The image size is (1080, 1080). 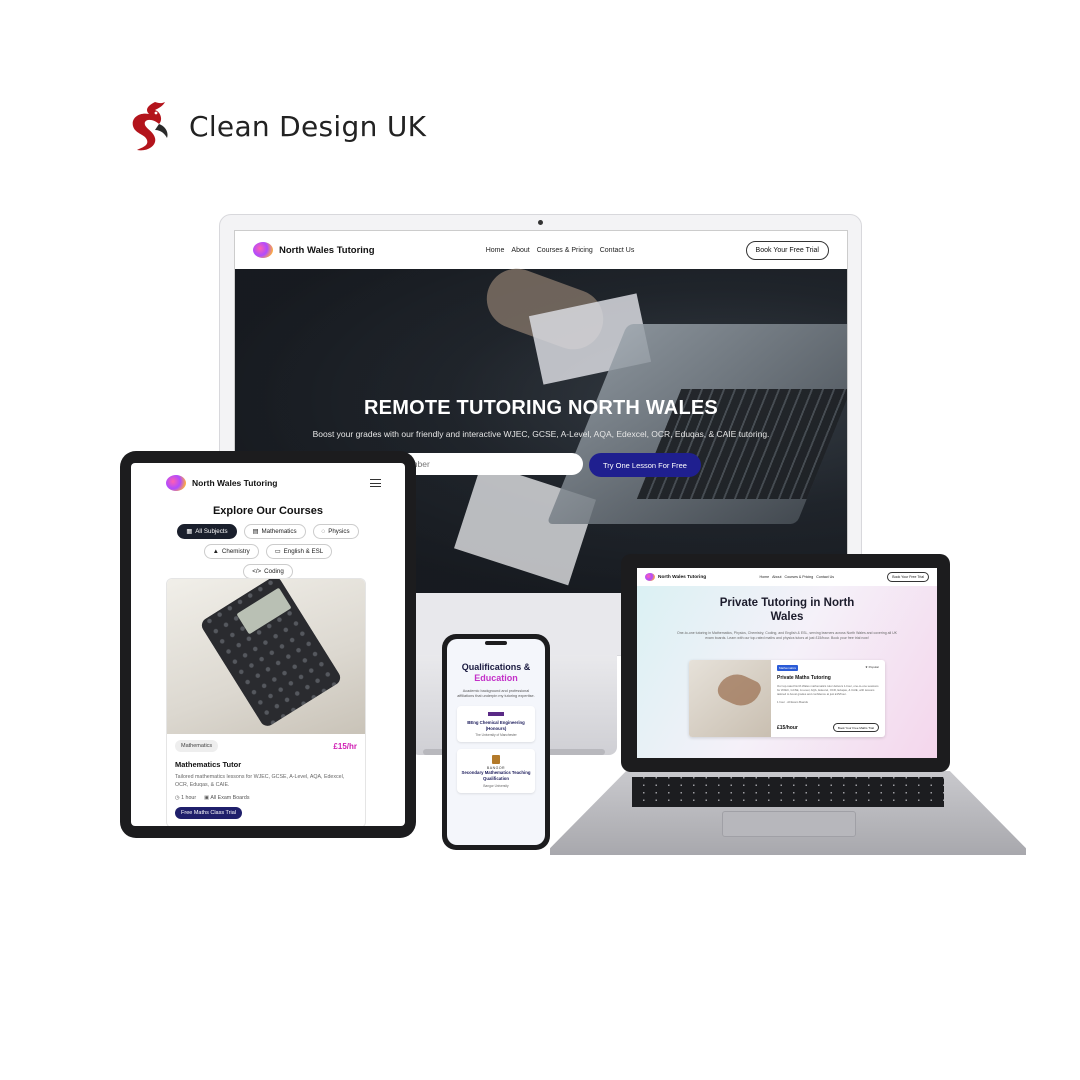 I want to click on duration-text: 1 hour, so click(x=189, y=798).